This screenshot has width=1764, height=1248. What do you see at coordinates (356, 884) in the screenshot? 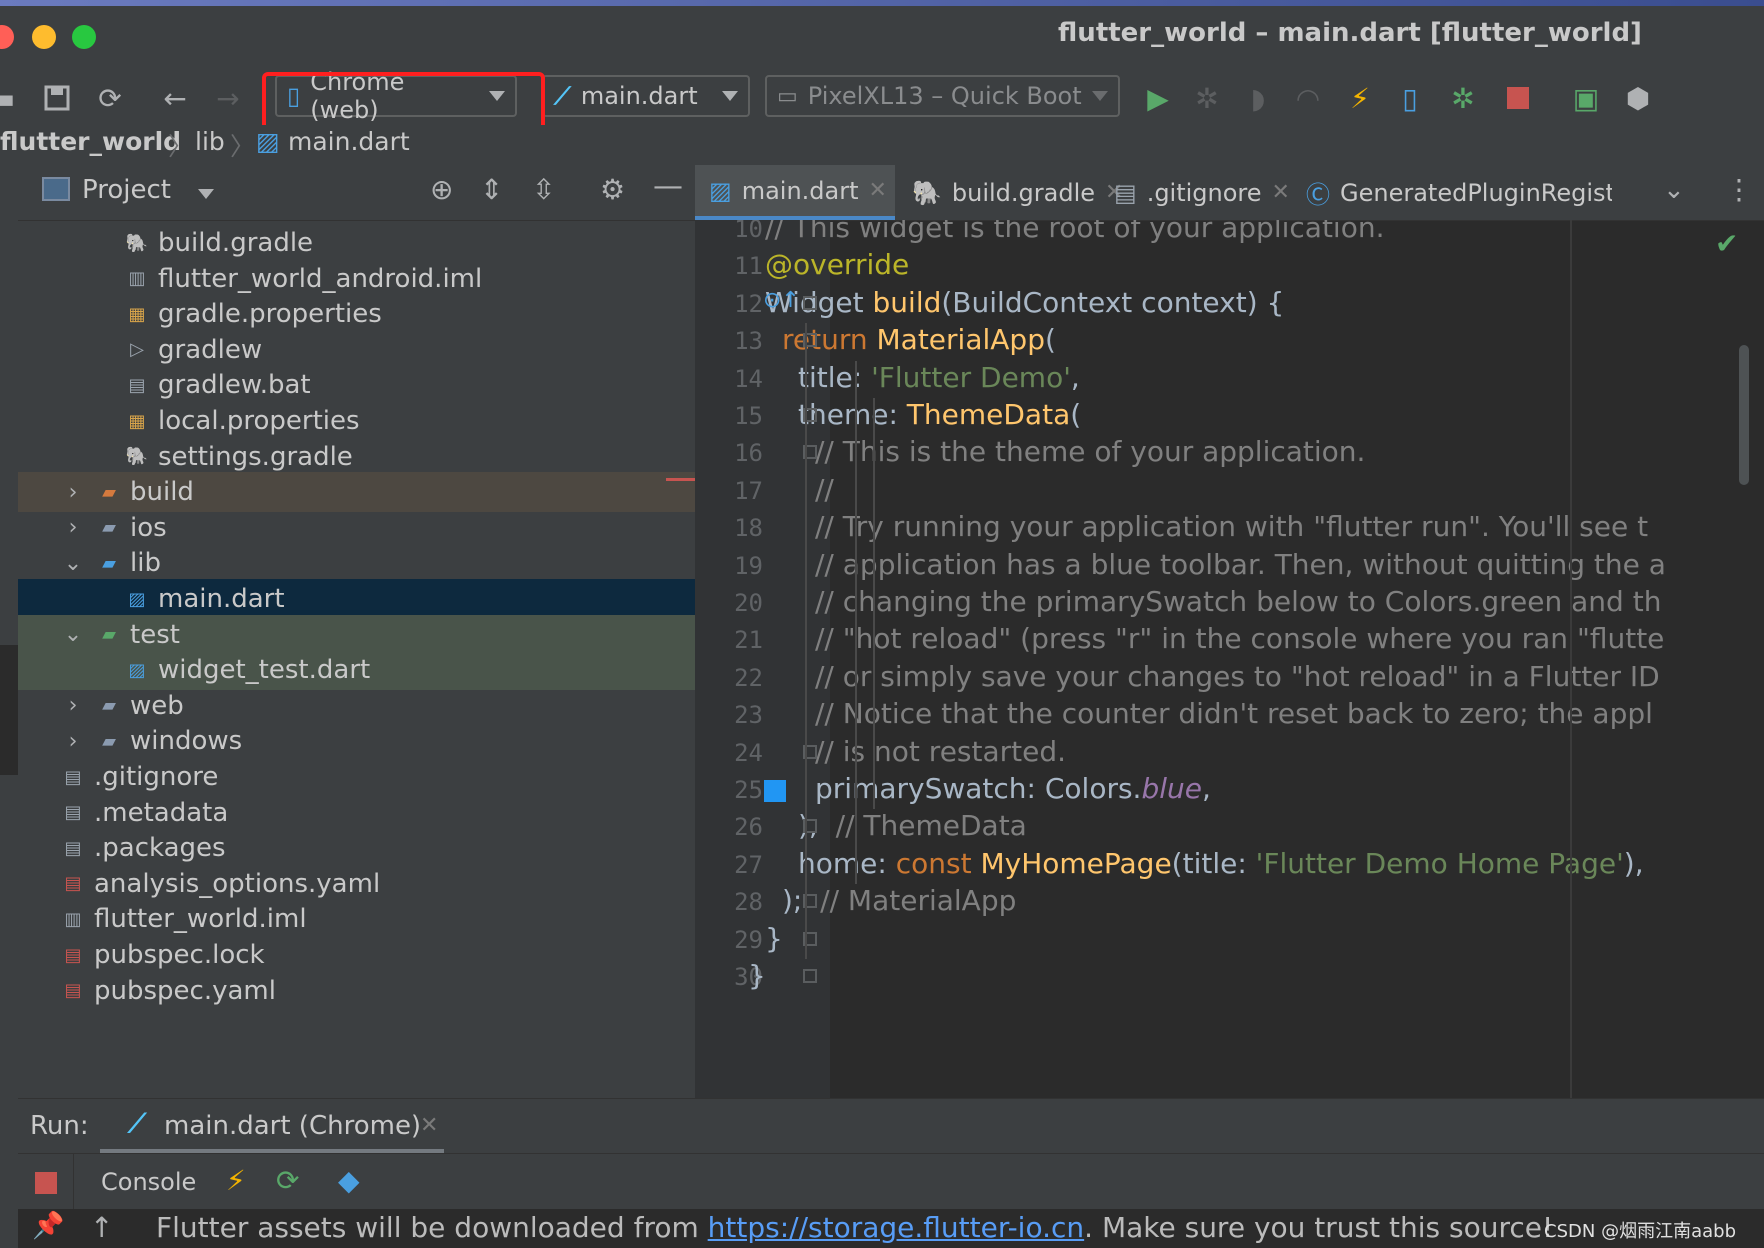
I see `tree-item: ▤ analysis_options.yaml` at bounding box center [356, 884].